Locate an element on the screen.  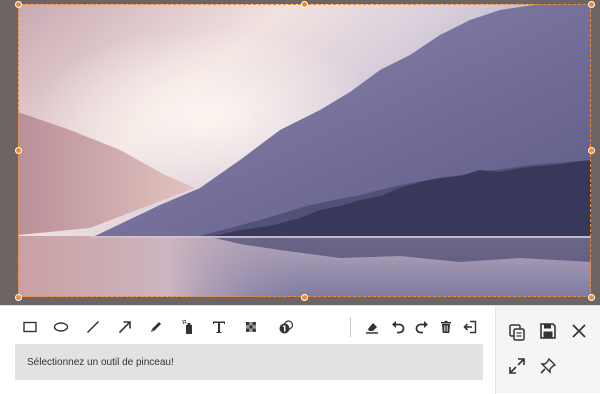
step-number-icon is located at coordinates (286, 327).